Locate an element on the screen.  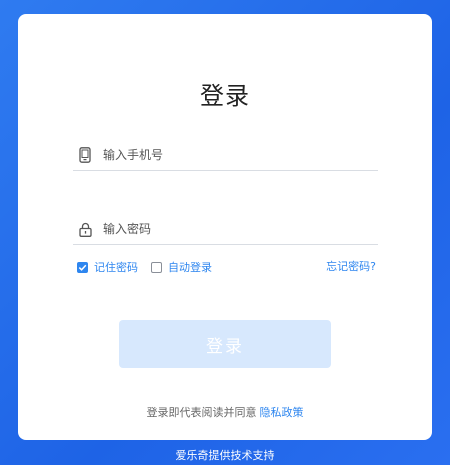
check-icon is located at coordinates (82, 267).